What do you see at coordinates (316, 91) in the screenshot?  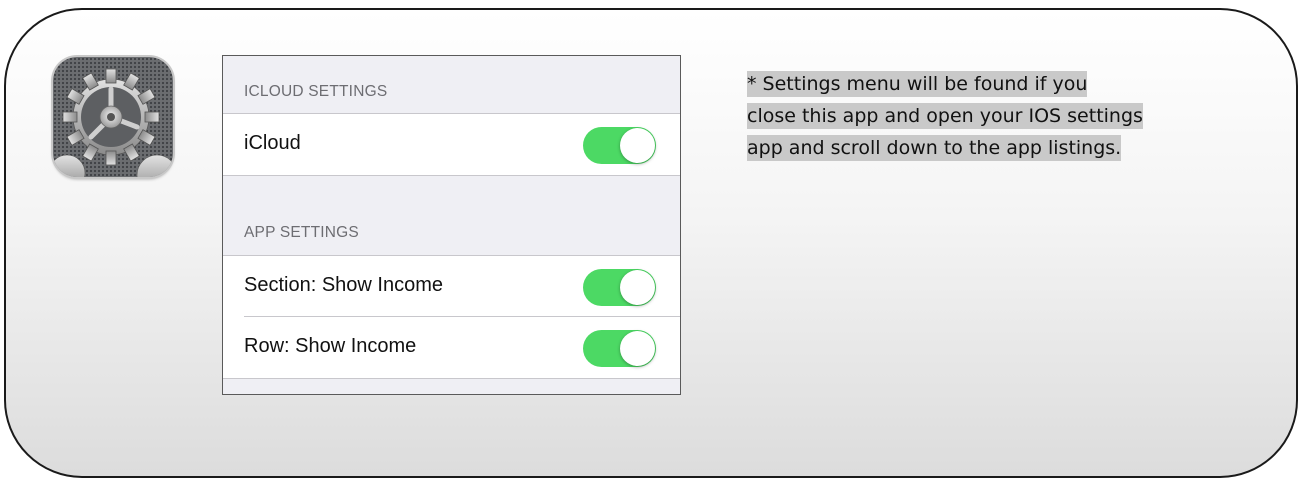 I see `icloud-section-header: ICLOUD SETTINGS` at bounding box center [316, 91].